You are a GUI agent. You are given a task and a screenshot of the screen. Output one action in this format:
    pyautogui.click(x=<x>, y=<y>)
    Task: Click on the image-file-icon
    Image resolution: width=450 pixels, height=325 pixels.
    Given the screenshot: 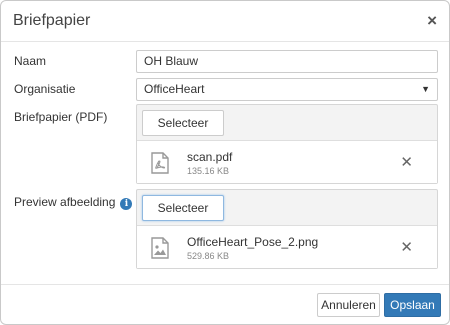 What is the action you would take?
    pyautogui.click(x=160, y=250)
    